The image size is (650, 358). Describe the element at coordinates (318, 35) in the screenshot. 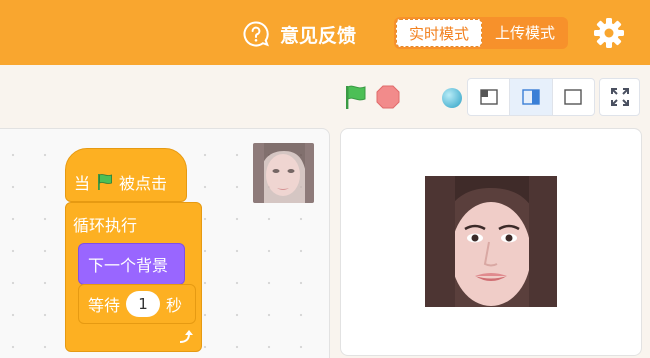

I see `feedback-label: 意见反馈` at that location.